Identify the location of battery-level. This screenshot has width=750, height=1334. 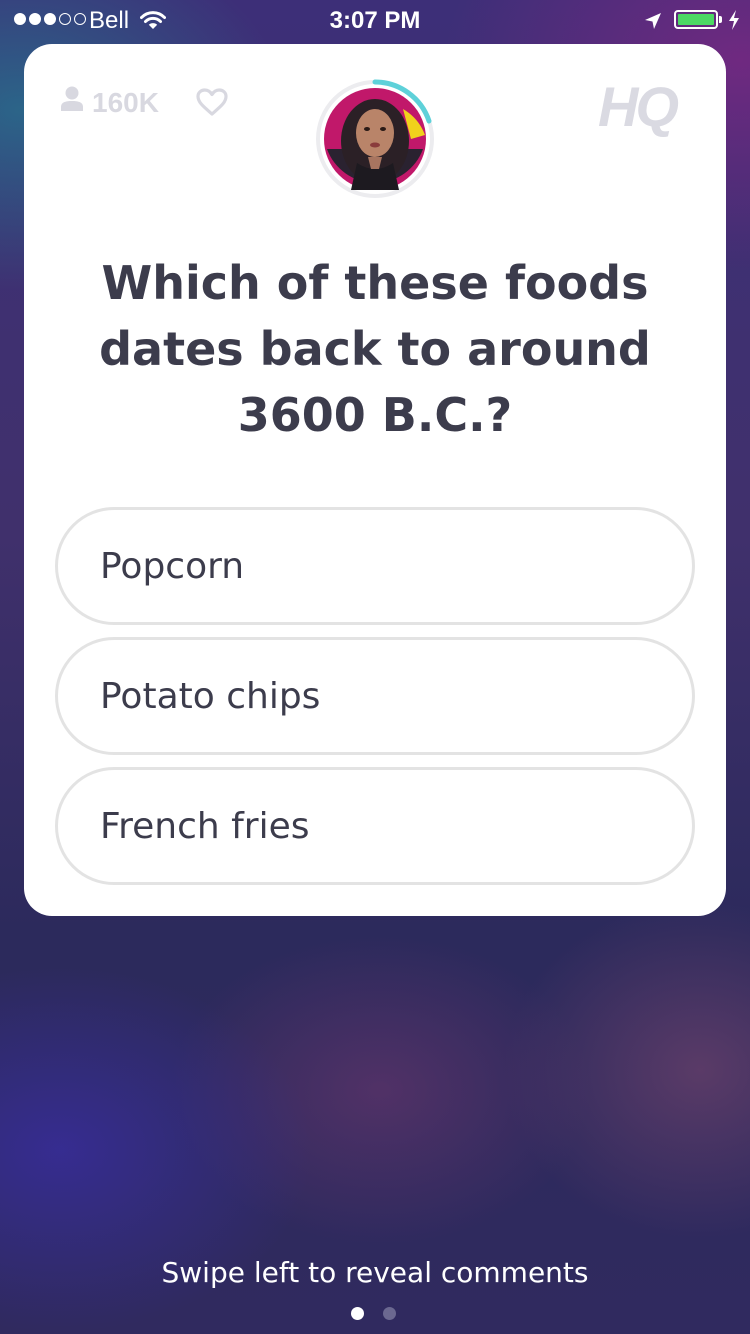
(696, 19).